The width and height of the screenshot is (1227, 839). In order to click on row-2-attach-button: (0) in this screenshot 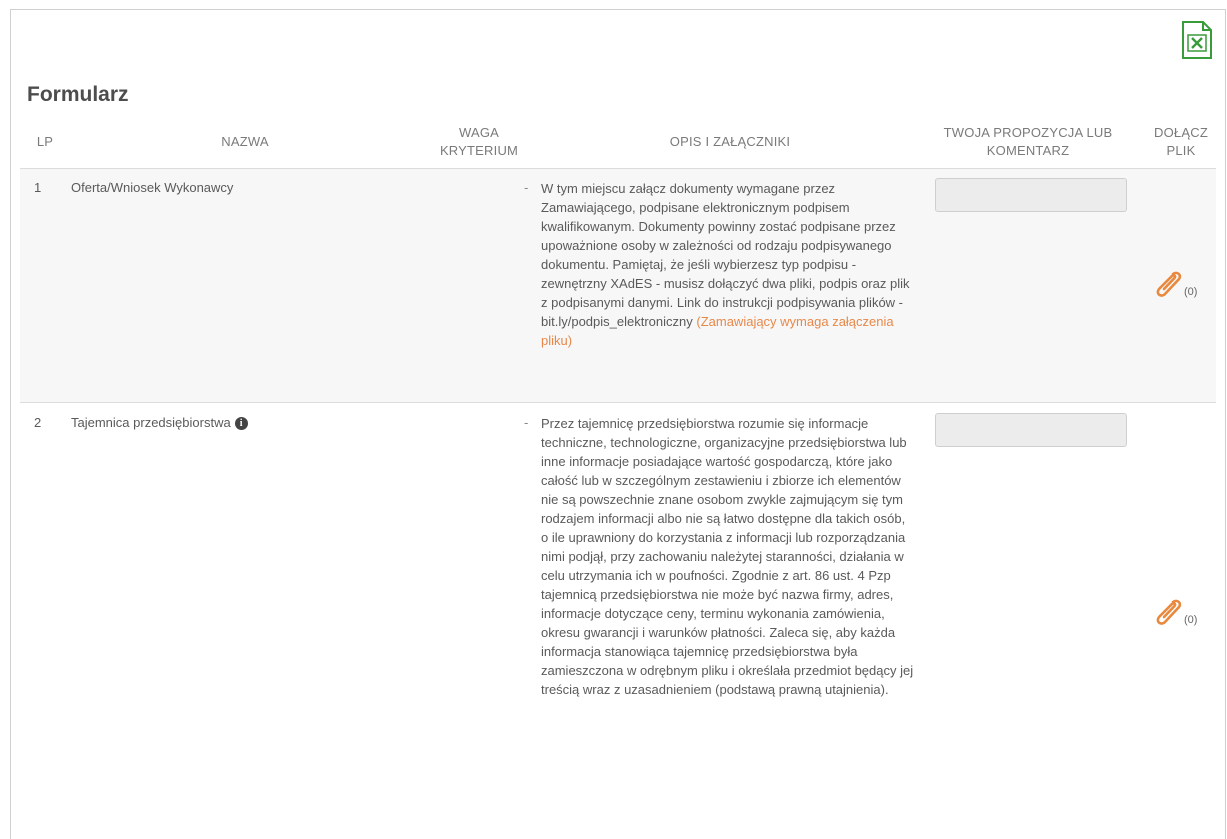, I will do `click(1175, 613)`.